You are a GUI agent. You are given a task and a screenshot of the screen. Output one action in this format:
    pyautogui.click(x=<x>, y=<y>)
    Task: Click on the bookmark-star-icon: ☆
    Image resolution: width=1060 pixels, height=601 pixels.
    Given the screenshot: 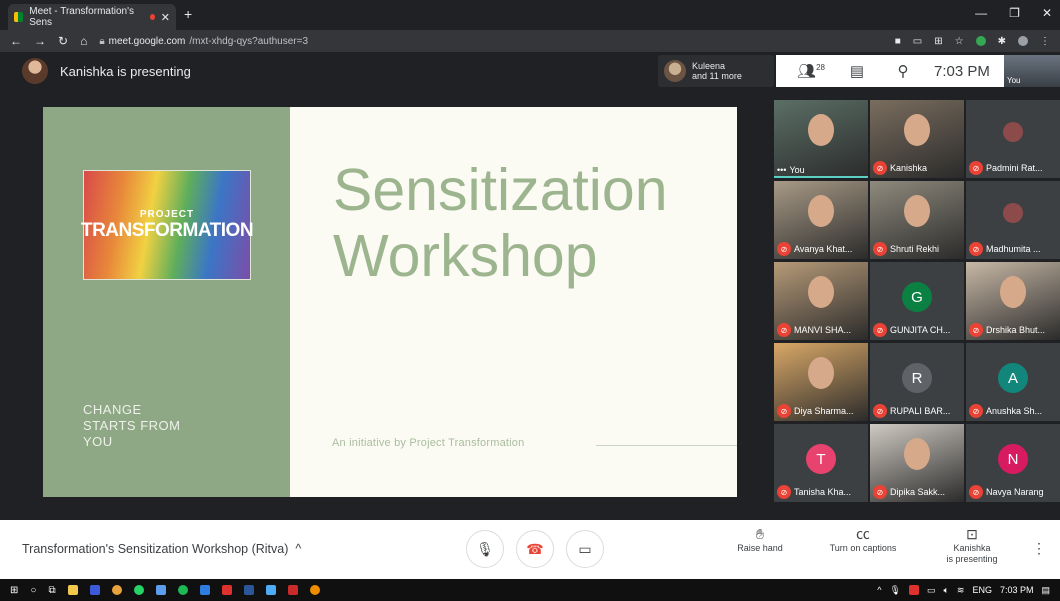 What is the action you would take?
    pyautogui.click(x=959, y=41)
    